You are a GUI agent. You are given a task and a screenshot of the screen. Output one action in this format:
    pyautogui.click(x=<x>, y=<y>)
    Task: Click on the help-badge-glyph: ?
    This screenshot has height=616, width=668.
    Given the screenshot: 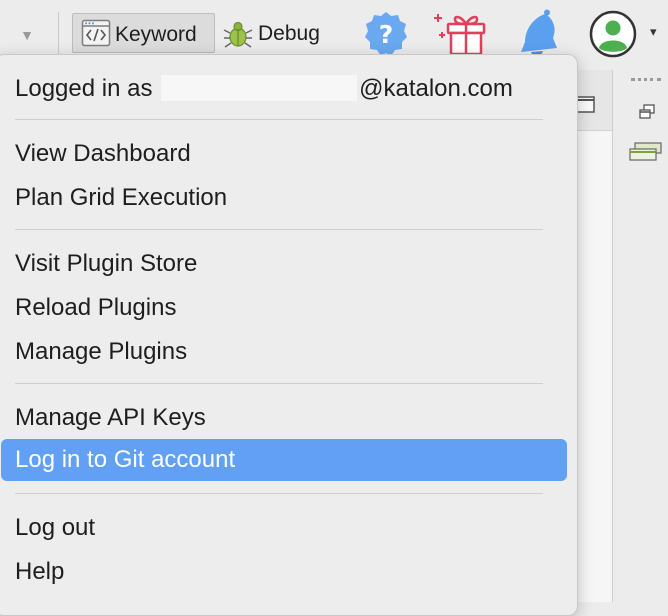 What is the action you would take?
    pyautogui.click(x=386, y=34)
    